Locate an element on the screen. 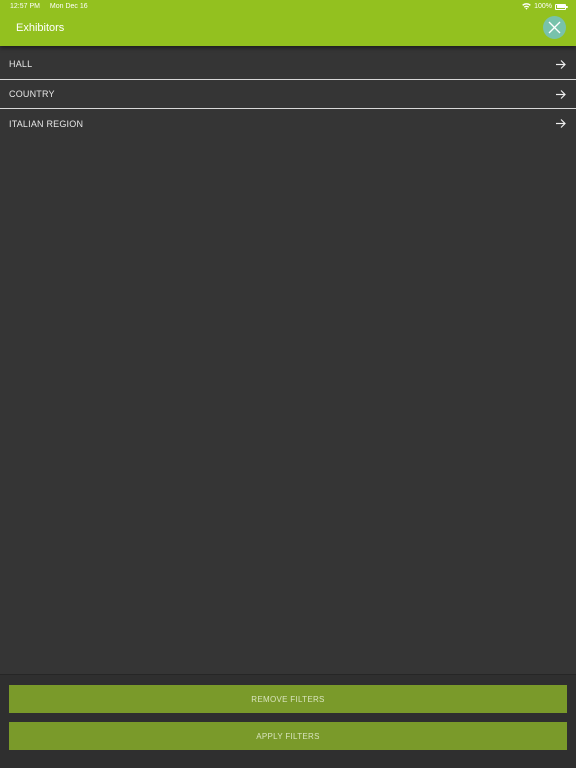 The height and width of the screenshot is (768, 576). footer-actions: REMOVE FILTERS APPLY FILTERS is located at coordinates (288, 721).